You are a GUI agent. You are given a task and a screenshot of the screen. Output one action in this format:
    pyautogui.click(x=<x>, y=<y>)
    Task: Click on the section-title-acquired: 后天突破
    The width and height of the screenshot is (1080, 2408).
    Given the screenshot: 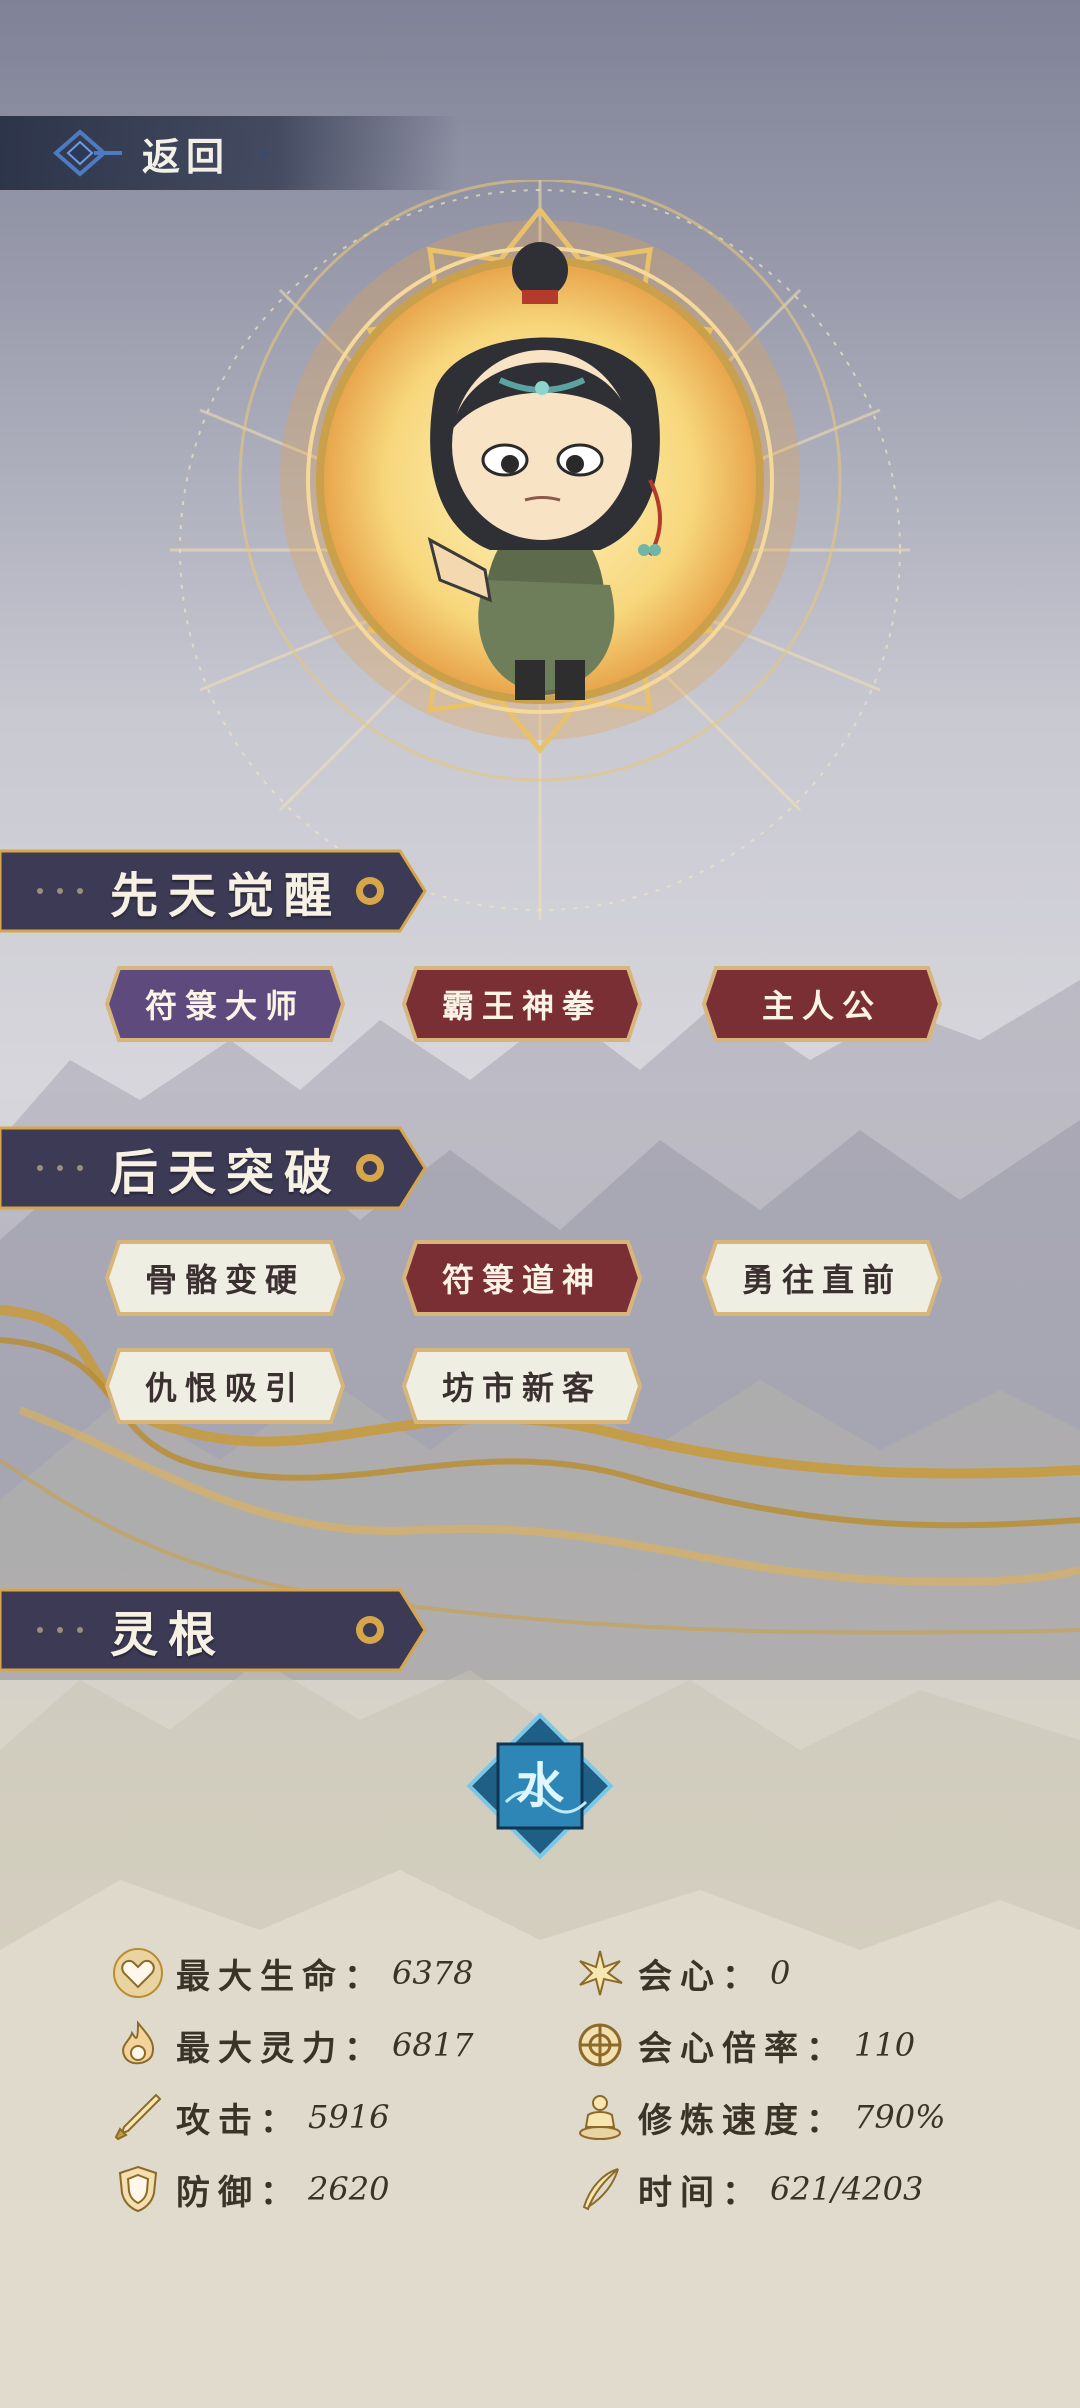 What is the action you would take?
    pyautogui.click(x=226, y=1173)
    